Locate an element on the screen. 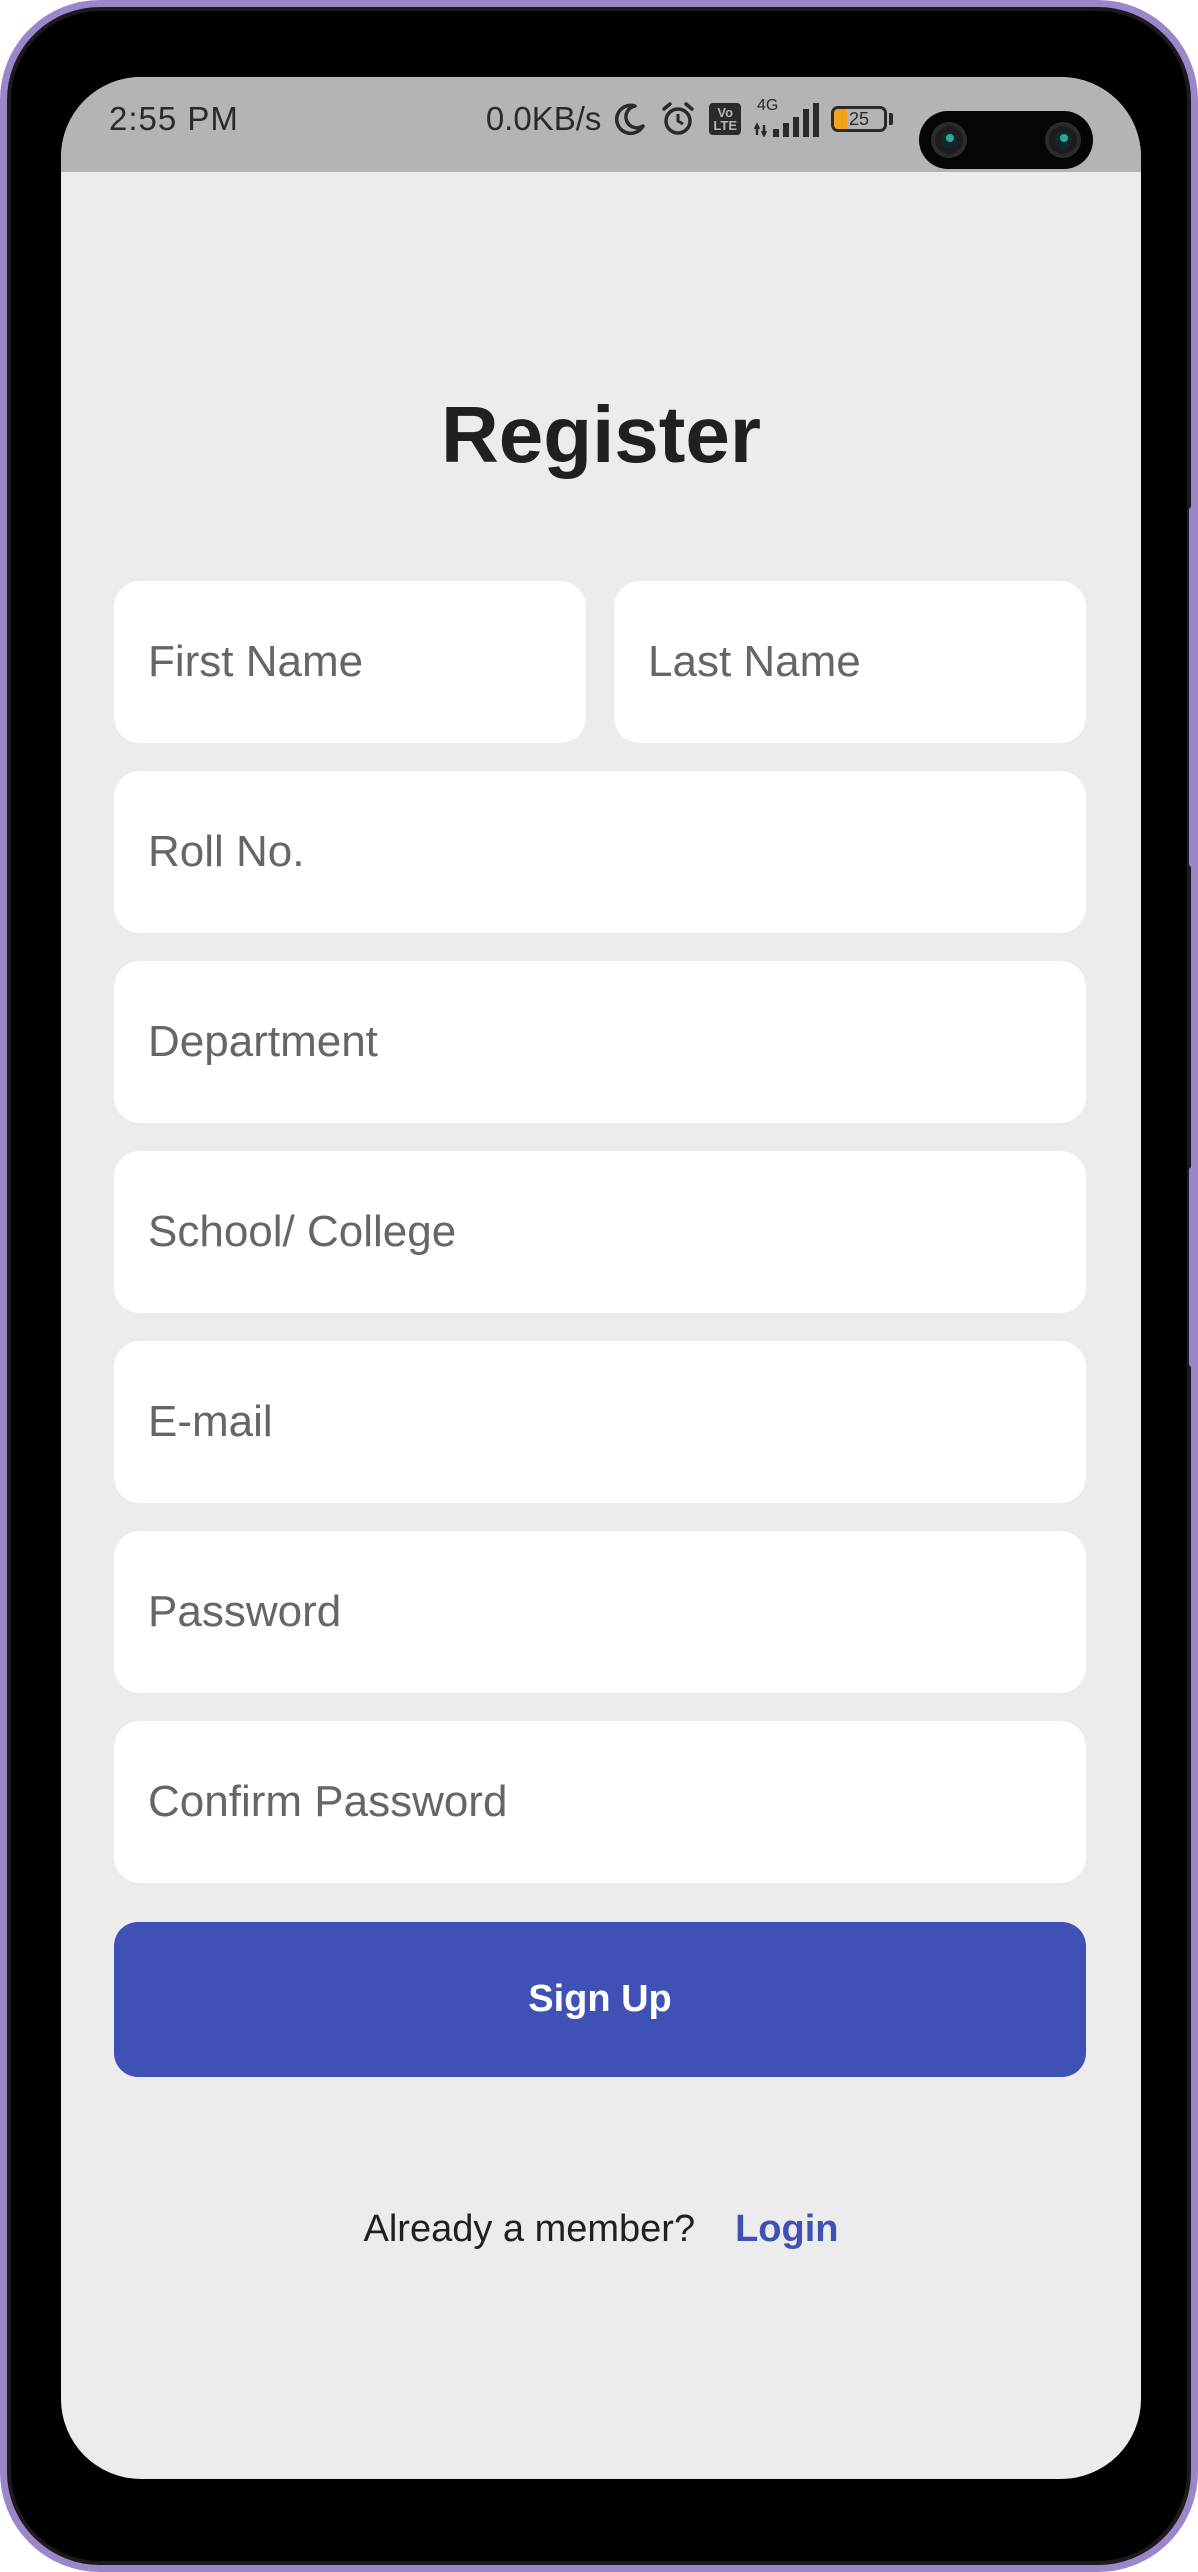 Image resolution: width=1198 pixels, height=2572 pixels. password-field: Password is located at coordinates (600, 1612).